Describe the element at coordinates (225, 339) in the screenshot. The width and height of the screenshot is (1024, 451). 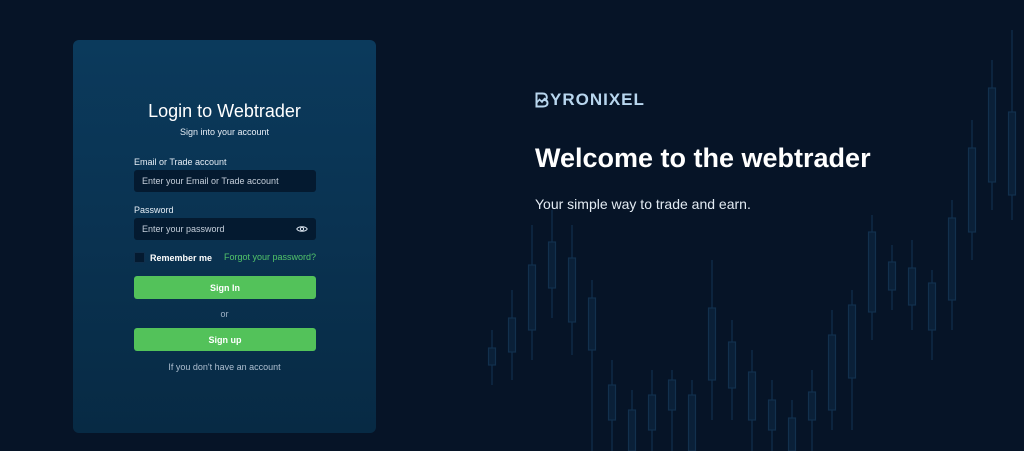
I see `sign-up-button: Sign up` at that location.